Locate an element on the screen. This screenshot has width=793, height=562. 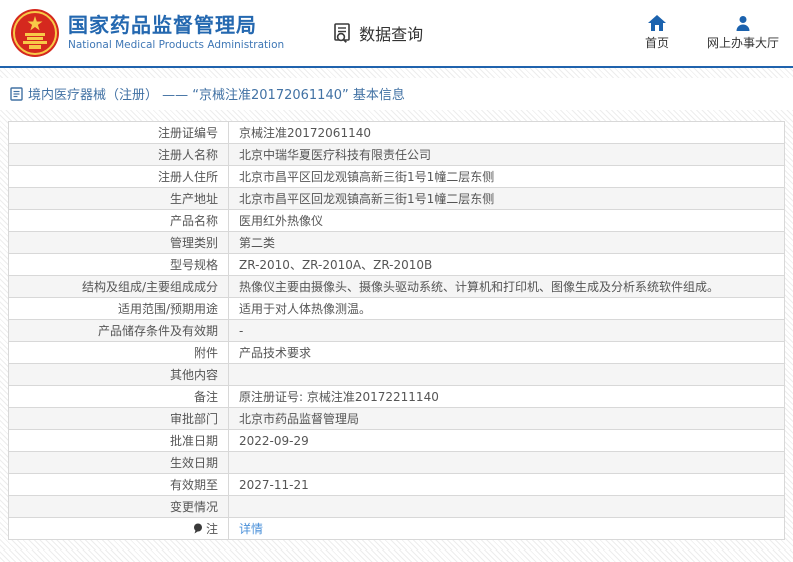
table-row: 注册人名称 北京中瑞华夏医疗科技有限责任公司 is located at coordinates (396, 154).